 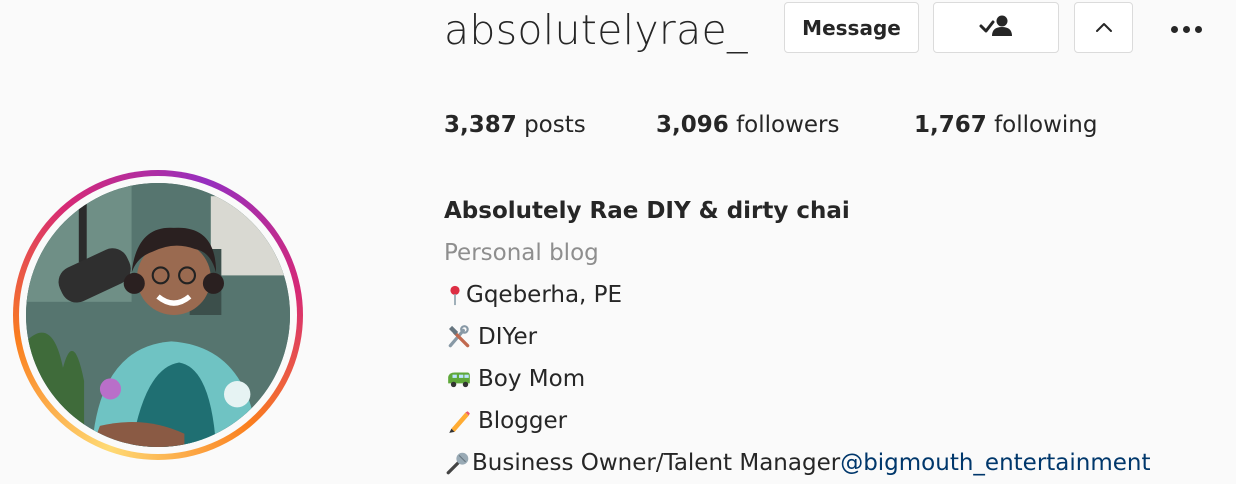 What do you see at coordinates (521, 253) in the screenshot?
I see `bio-category: Personal blog` at bounding box center [521, 253].